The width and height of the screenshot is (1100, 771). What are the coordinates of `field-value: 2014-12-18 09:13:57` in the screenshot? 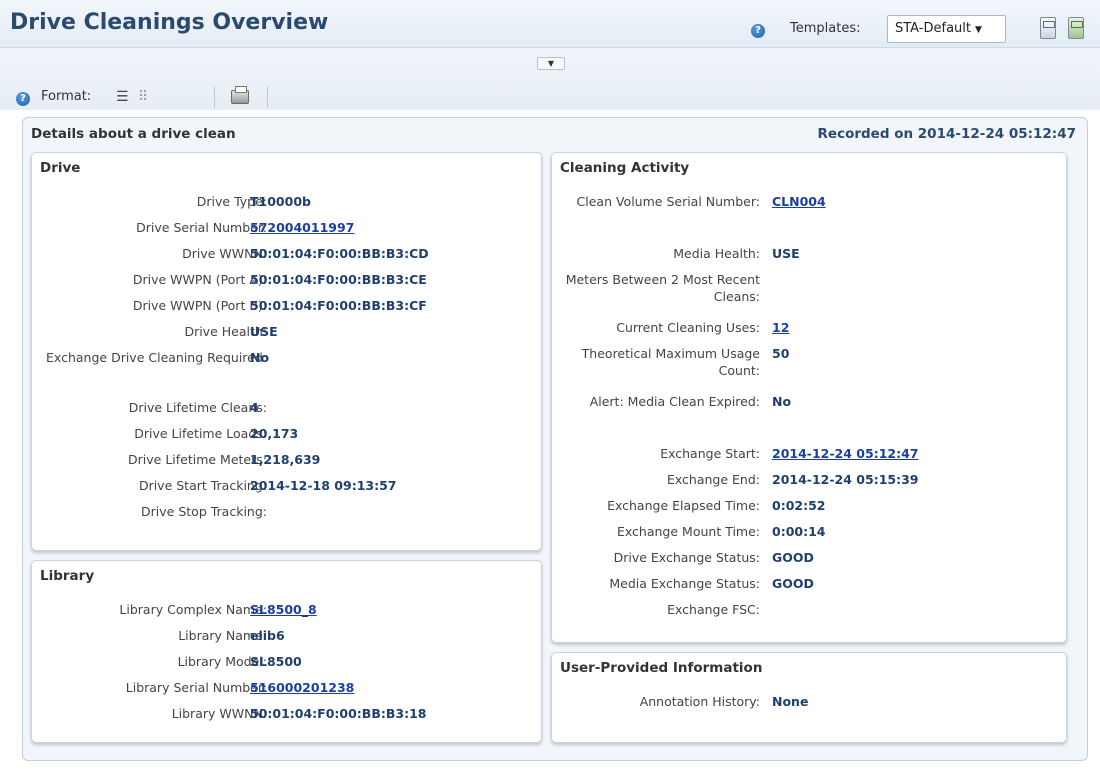 It's located at (323, 485).